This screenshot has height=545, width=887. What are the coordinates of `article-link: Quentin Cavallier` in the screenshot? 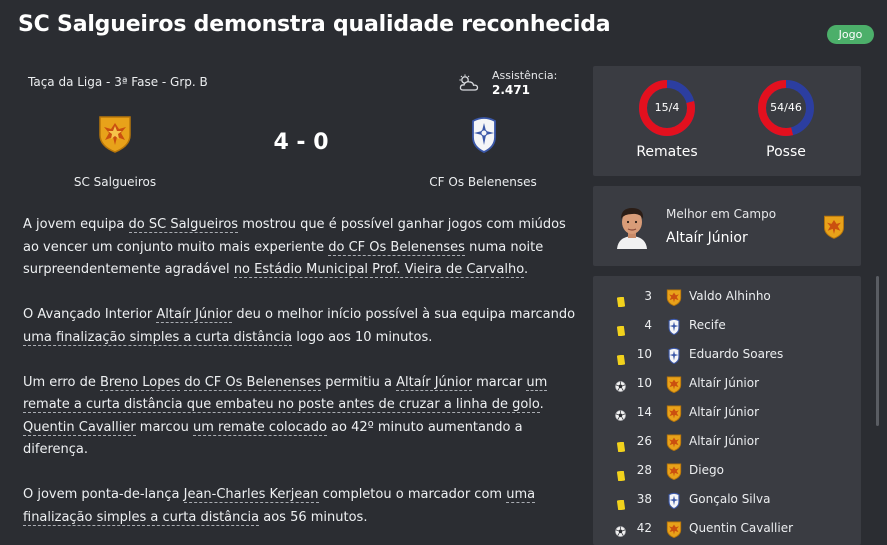 It's located at (79, 427).